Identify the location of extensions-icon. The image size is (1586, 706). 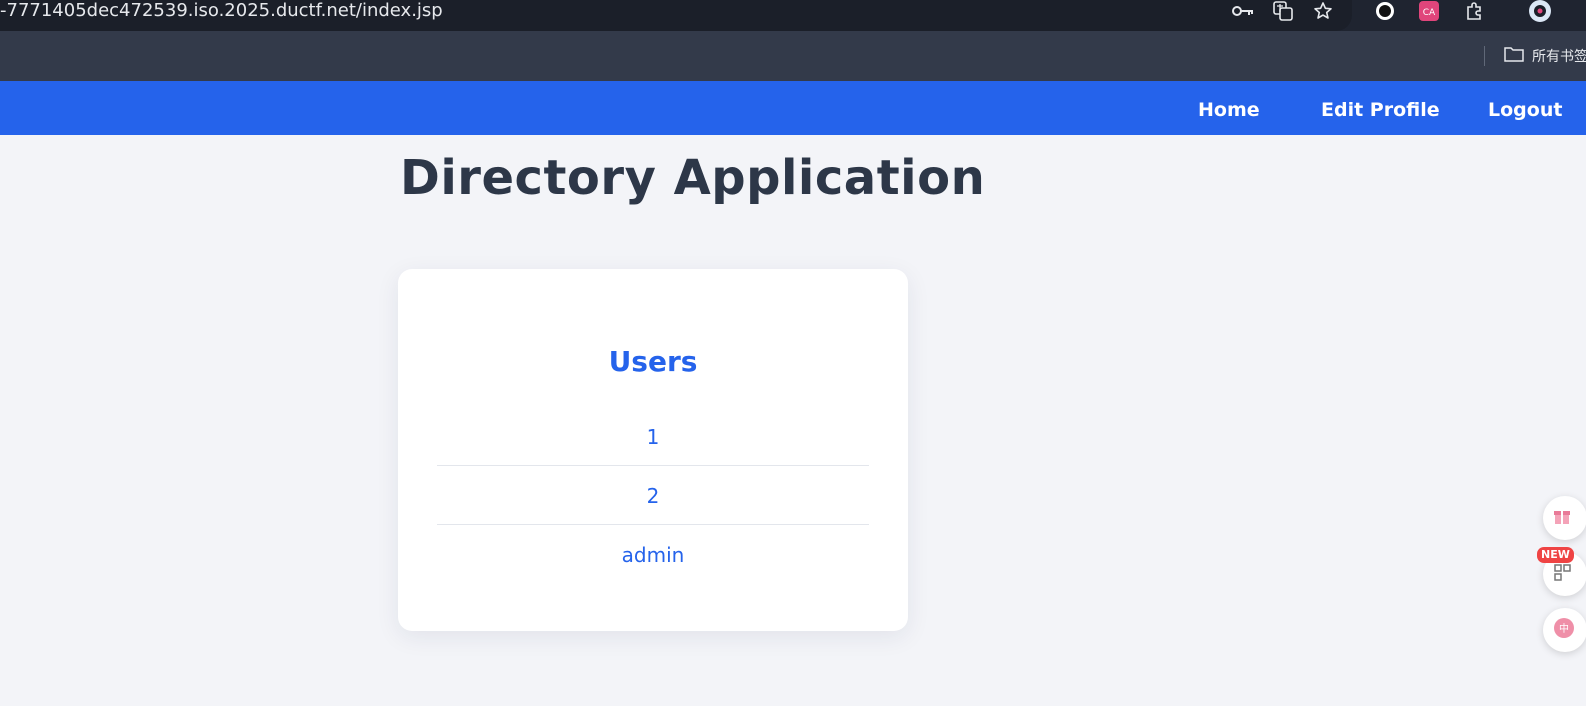
(1474, 11).